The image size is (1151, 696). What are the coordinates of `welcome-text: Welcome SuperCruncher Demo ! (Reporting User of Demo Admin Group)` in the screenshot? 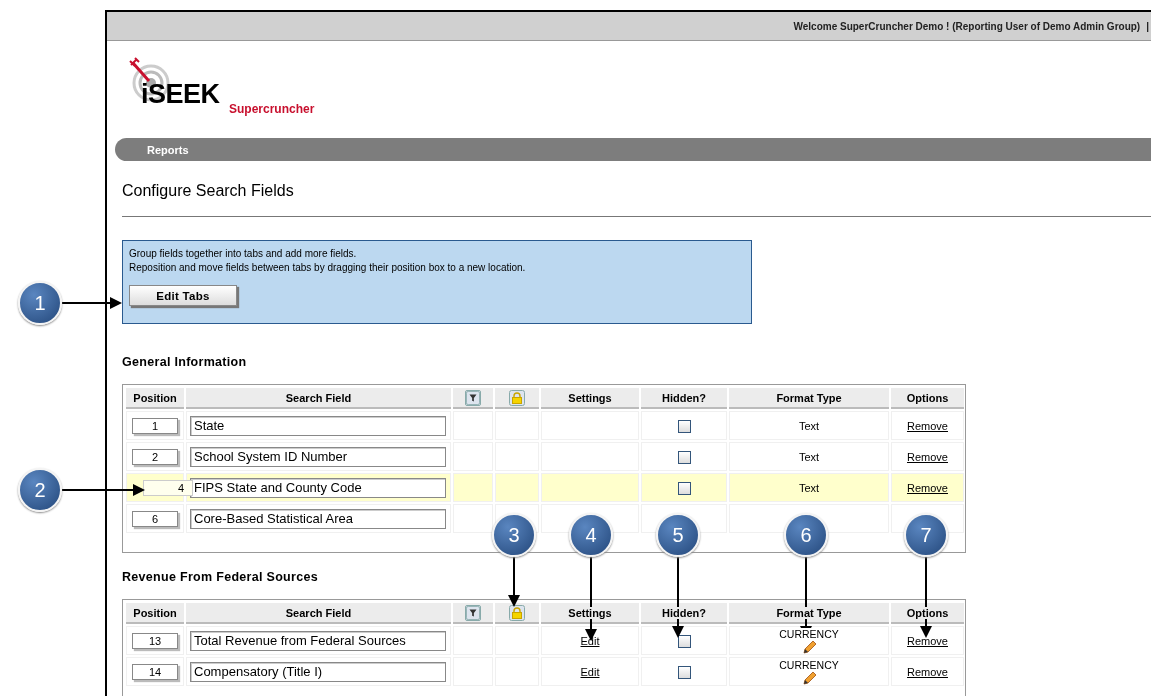 It's located at (967, 26).